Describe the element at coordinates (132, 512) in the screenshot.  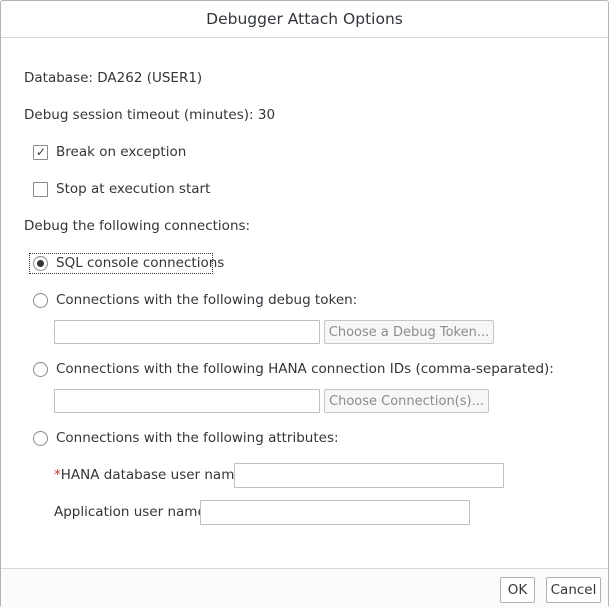
I see `app-user-label: Application user name:` at that location.